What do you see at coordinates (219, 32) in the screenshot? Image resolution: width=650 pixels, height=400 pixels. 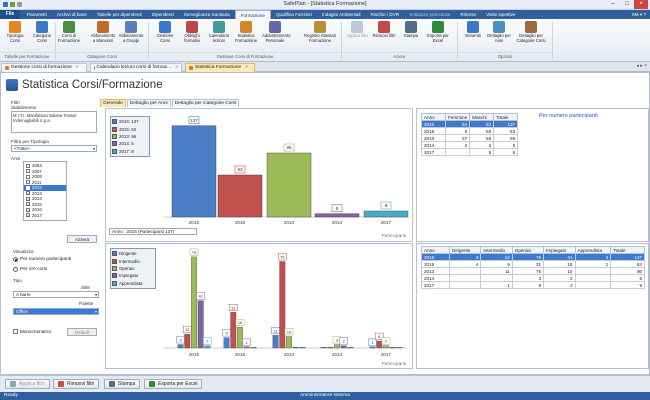 I see `calendario-lezioni-button: Calendario lezioni` at bounding box center [219, 32].